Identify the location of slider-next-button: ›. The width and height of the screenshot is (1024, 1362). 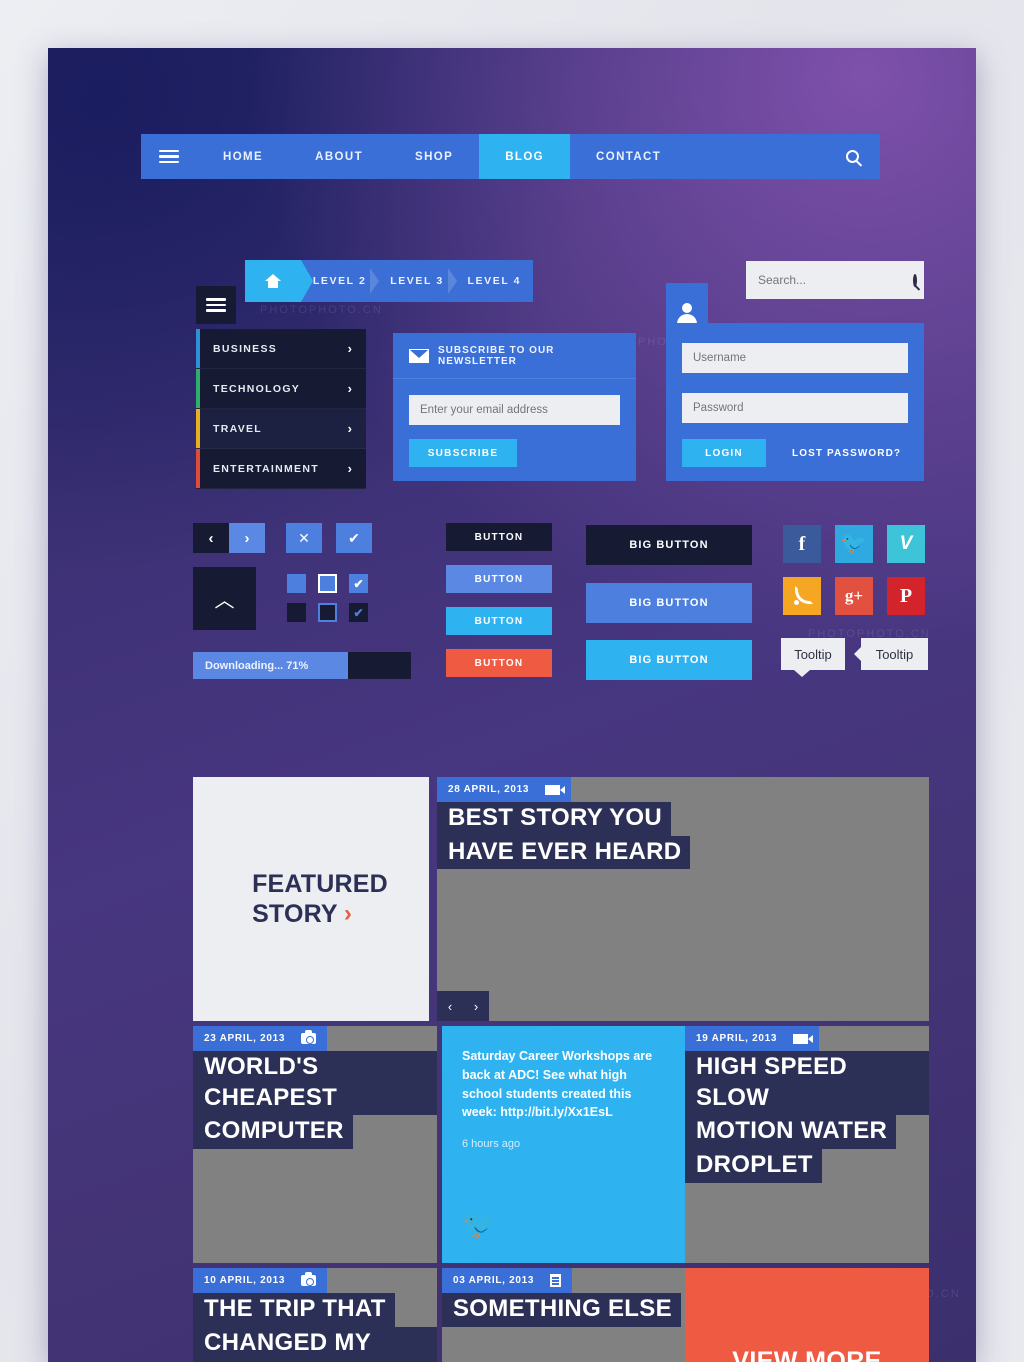
(476, 1006).